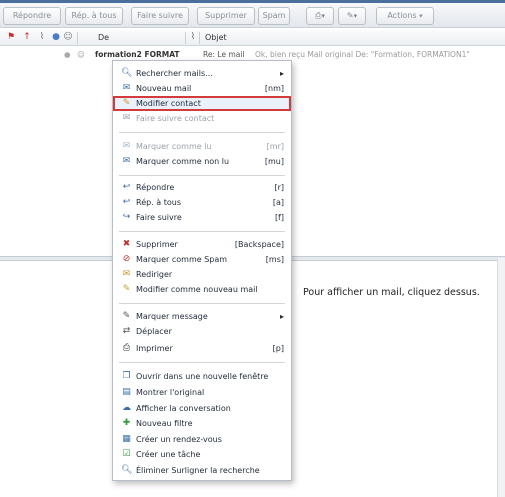 The width and height of the screenshot is (505, 497). I want to click on show-original-icon: ▤, so click(126, 392).